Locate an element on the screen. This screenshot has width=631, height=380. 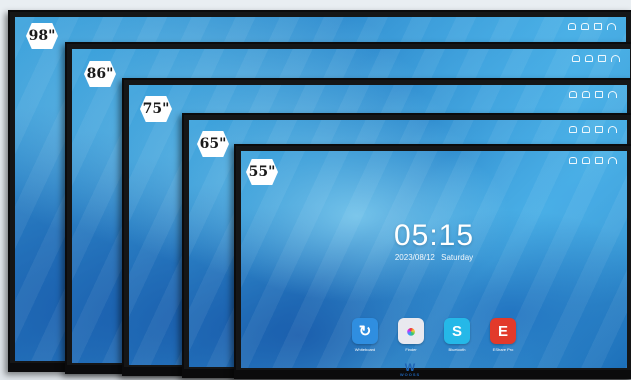
app-finder: ● Finder is located at coordinates (411, 335).